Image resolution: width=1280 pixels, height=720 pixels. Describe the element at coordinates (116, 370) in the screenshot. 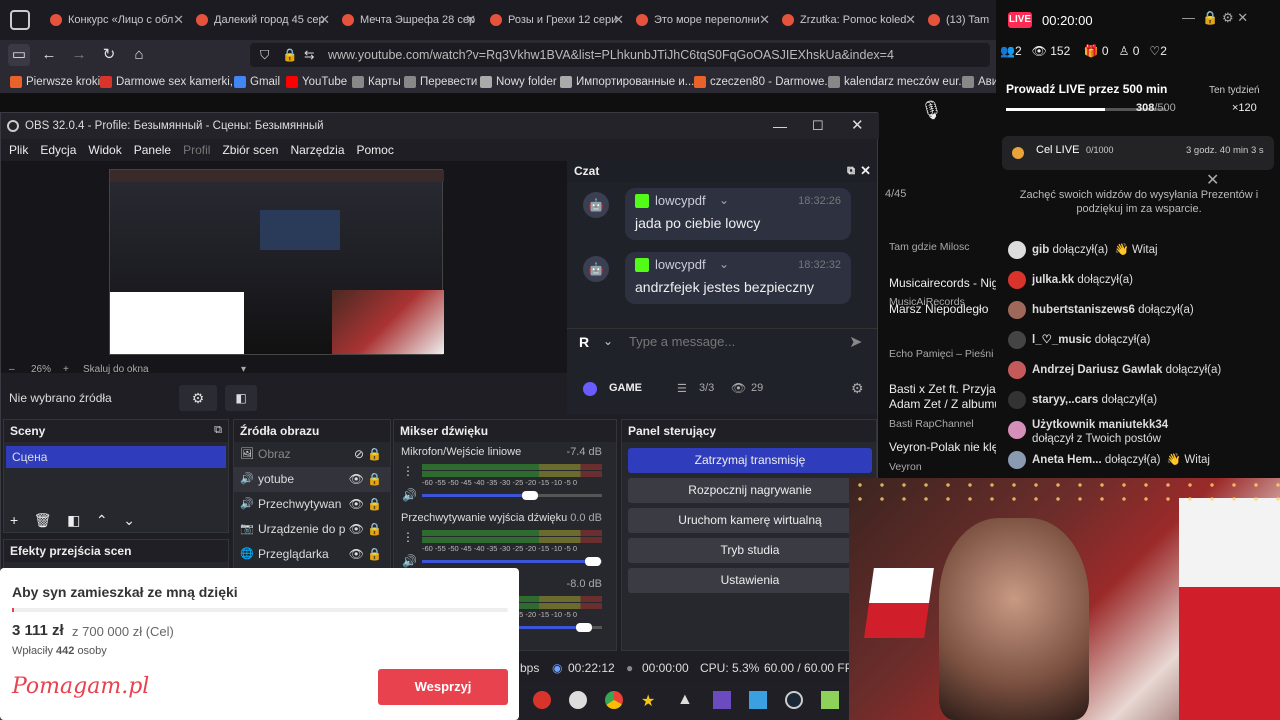

I see `scale-label: Skaluj do okna` at that location.